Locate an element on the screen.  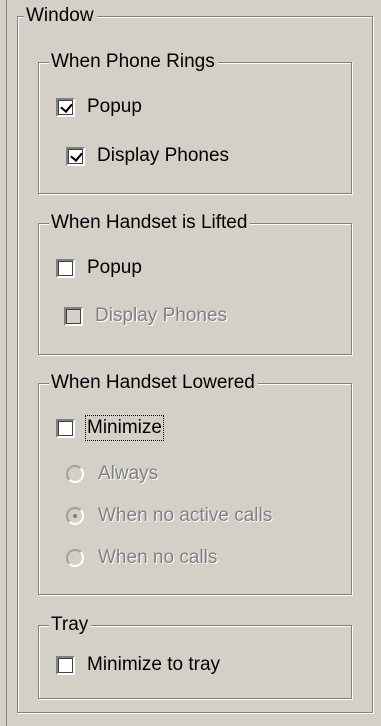
phone-rings-title: When Phone Rings is located at coordinates (133, 62).